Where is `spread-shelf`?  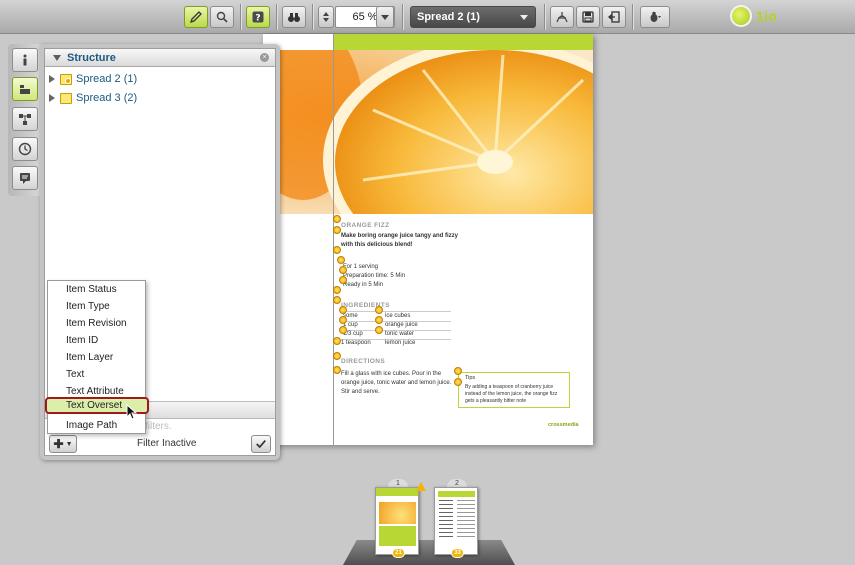
spread-shelf is located at coordinates (429, 552).